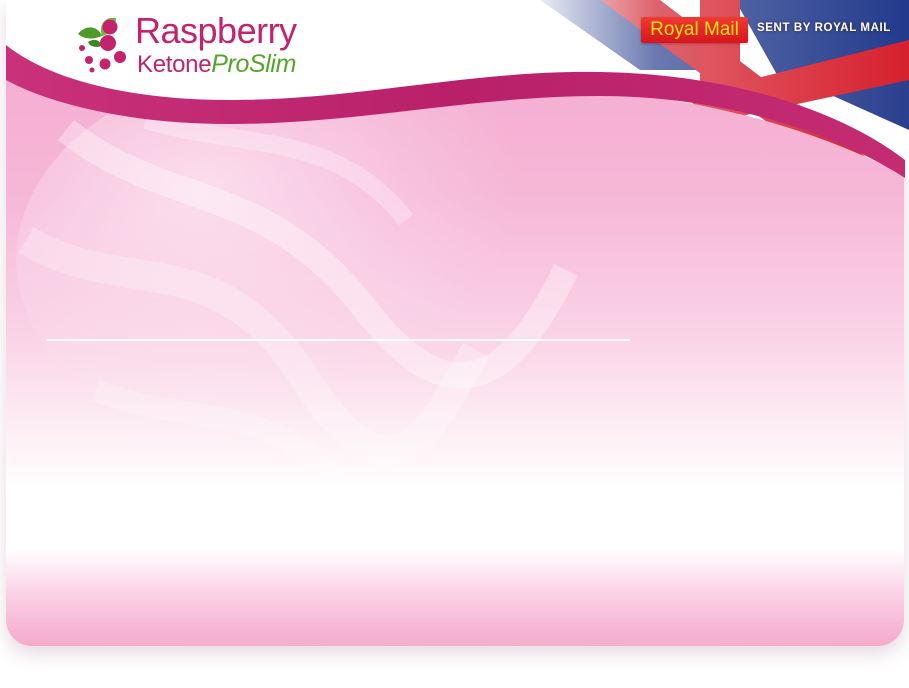 The width and height of the screenshot is (909, 688). Describe the element at coordinates (338, 340) in the screenshot. I see `content-divider` at that location.